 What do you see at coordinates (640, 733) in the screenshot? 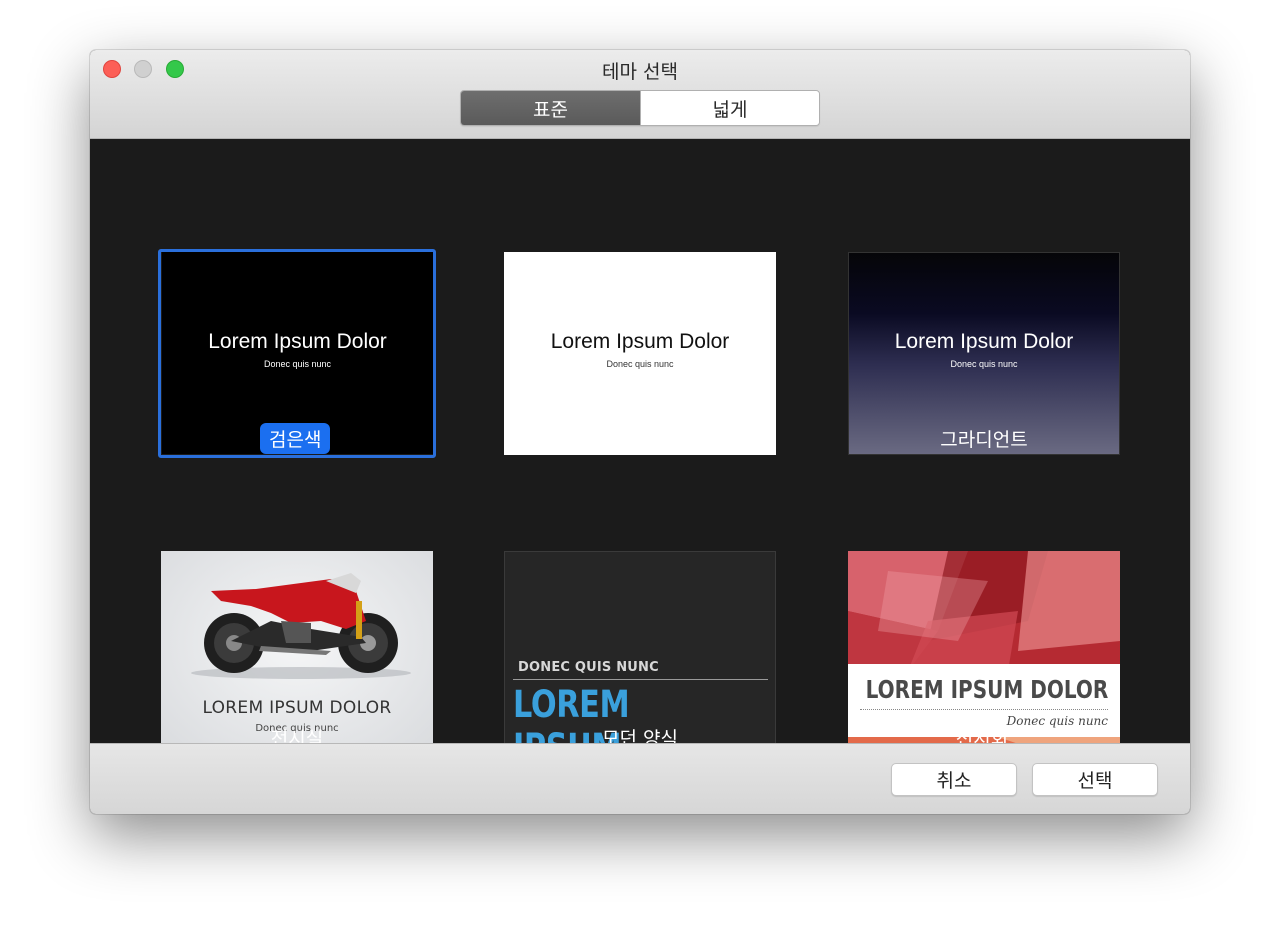
I see `theme-label-modern: 모던 양식` at bounding box center [640, 733].